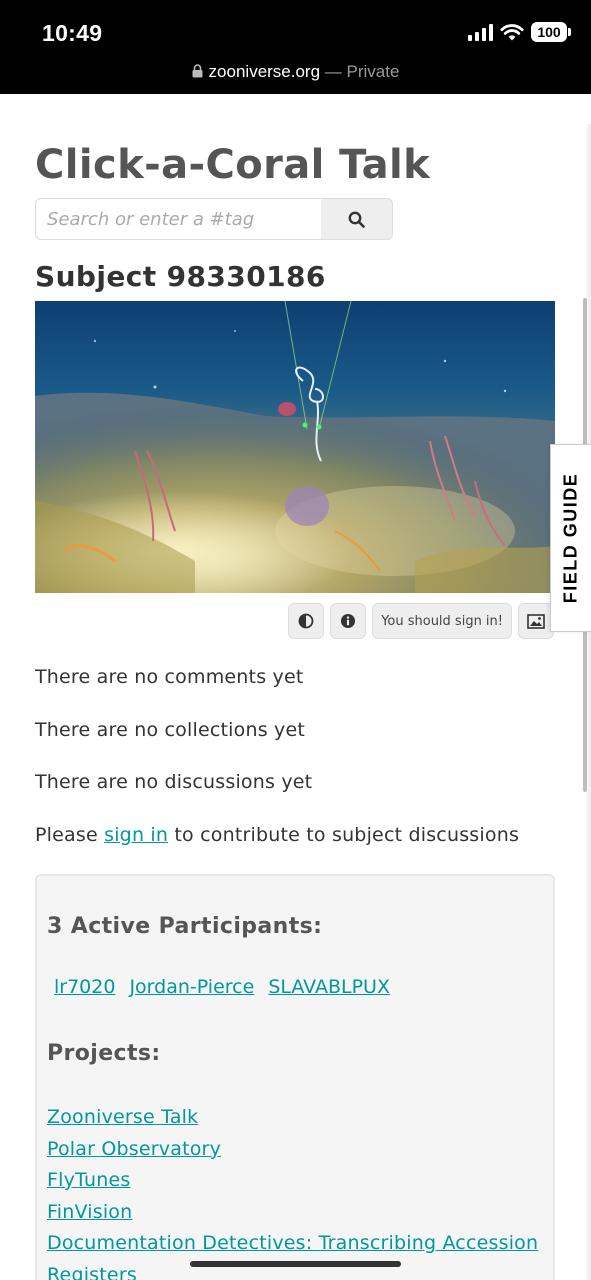  What do you see at coordinates (292, 1150) in the screenshot?
I see `project-link: Polar Observatory` at bounding box center [292, 1150].